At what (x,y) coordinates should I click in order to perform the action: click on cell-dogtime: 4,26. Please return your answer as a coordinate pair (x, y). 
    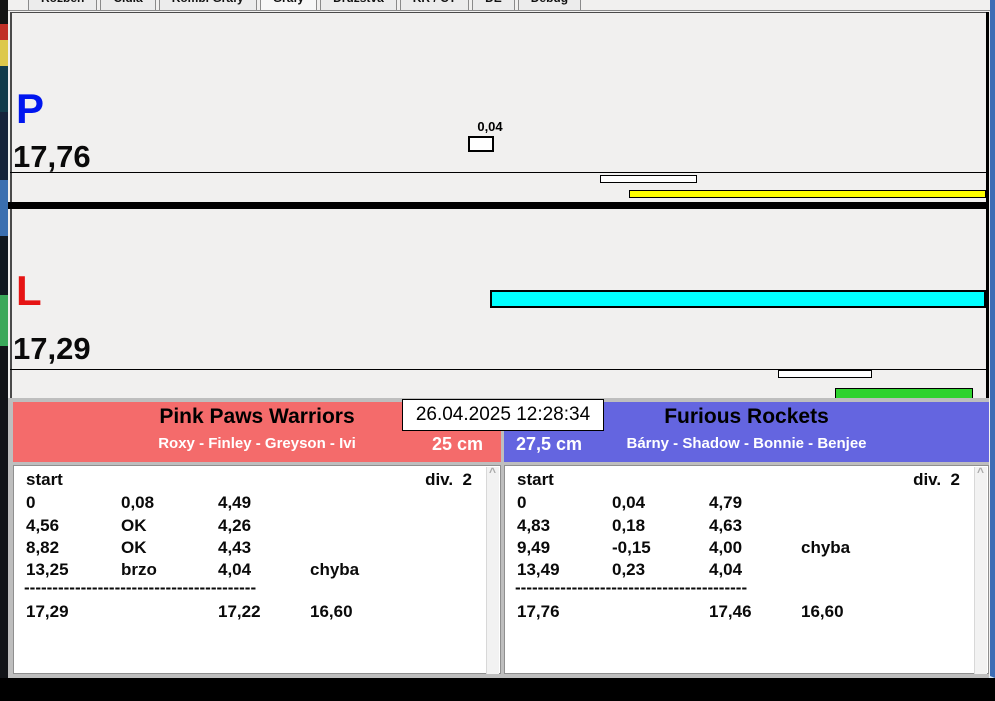
    Looking at the image, I should click on (235, 525).